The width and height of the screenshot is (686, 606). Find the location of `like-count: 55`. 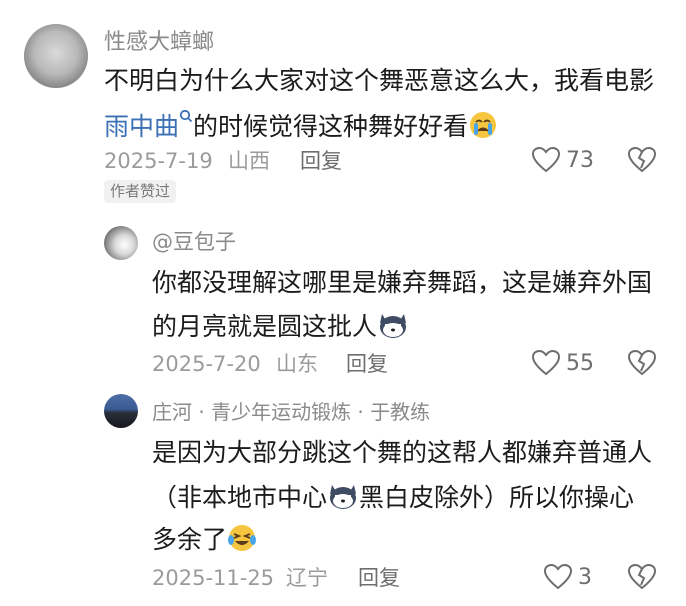

like-count: 55 is located at coordinates (580, 363).